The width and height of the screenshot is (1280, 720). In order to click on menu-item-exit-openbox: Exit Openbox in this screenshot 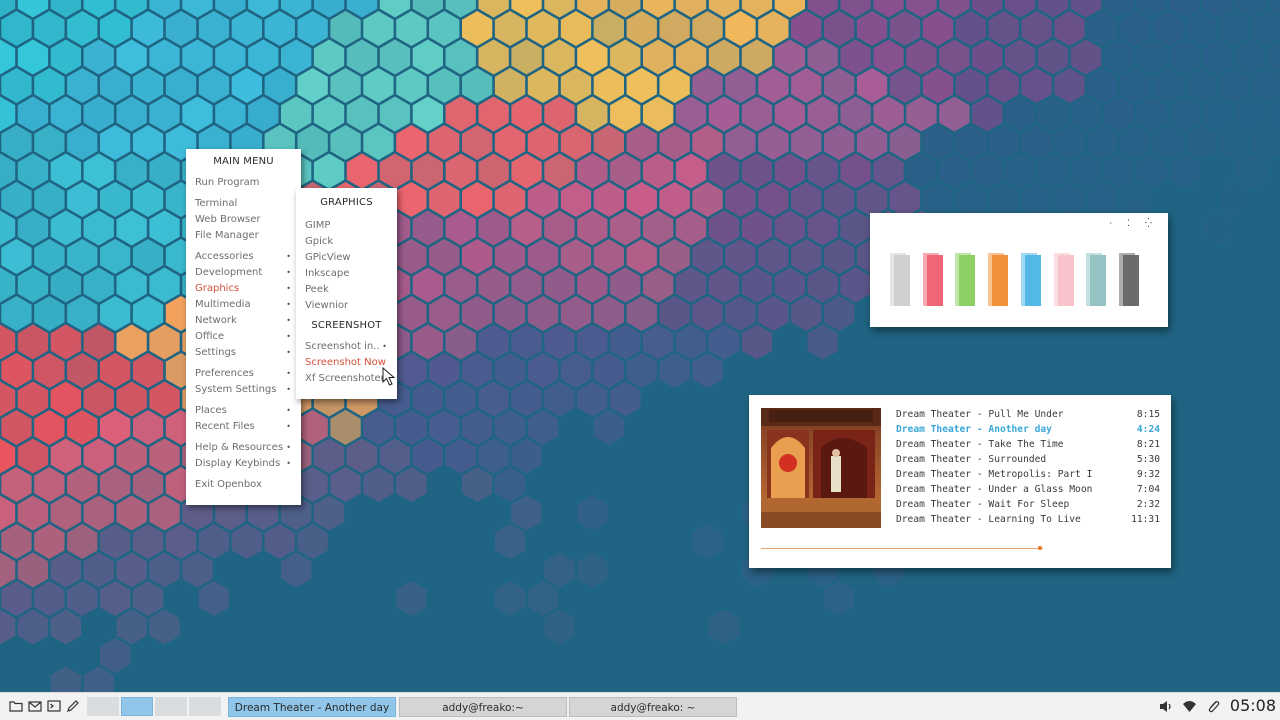, I will do `click(243, 485)`.